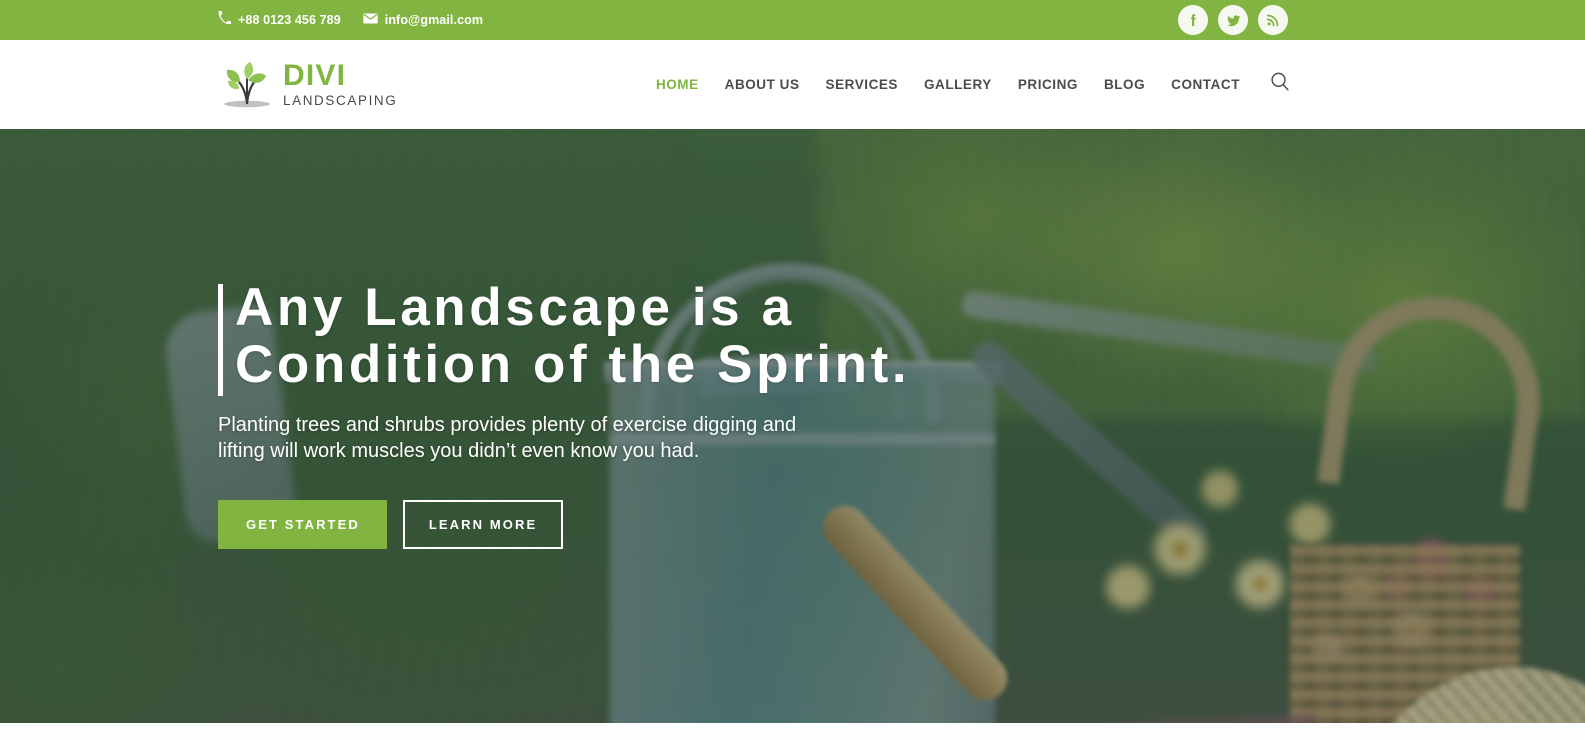  Describe the element at coordinates (1124, 84) in the screenshot. I see `nav-item-blog: BLOG` at that location.